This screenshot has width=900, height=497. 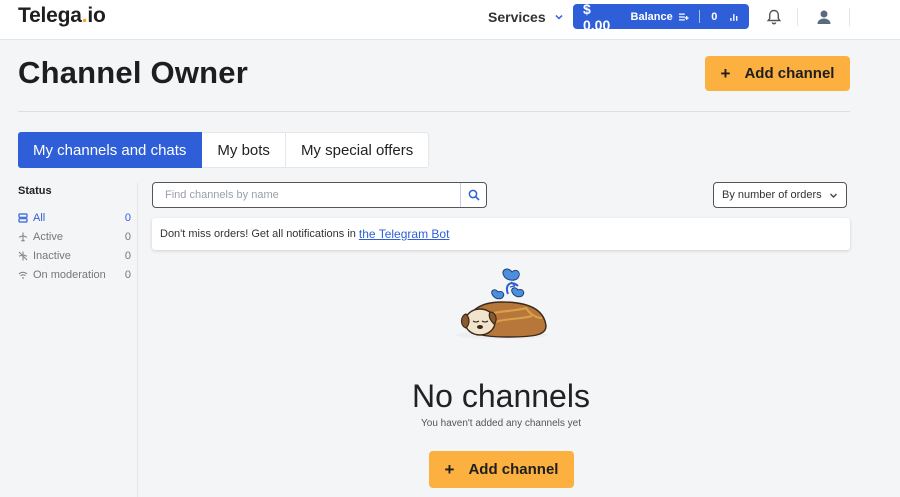 What do you see at coordinates (62, 16) in the screenshot?
I see `logo: Telega.io` at bounding box center [62, 16].